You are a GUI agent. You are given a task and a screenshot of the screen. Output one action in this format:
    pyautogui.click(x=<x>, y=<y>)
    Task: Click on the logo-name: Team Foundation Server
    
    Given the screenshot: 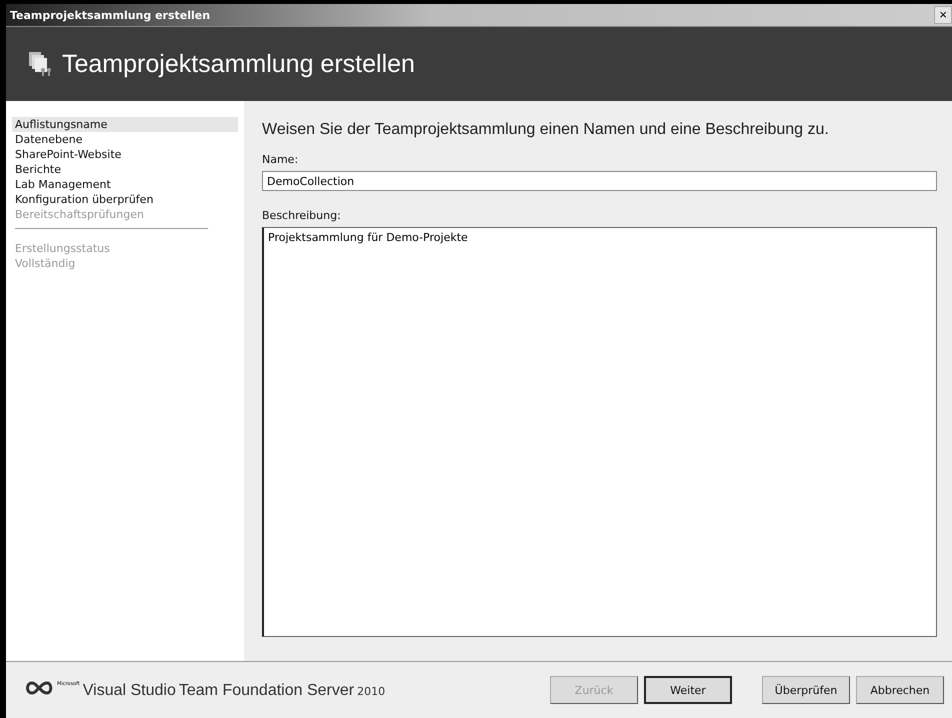 What is the action you would take?
    pyautogui.click(x=266, y=691)
    